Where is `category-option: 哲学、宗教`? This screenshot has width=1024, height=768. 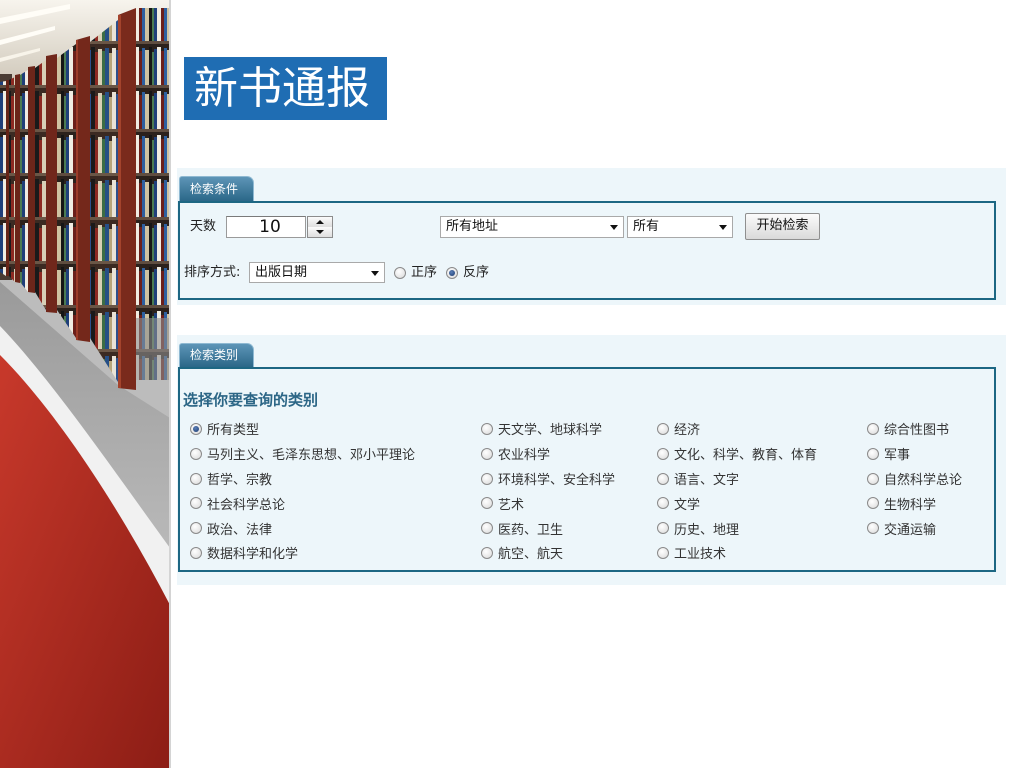
category-option: 哲学、宗教 is located at coordinates (302, 478).